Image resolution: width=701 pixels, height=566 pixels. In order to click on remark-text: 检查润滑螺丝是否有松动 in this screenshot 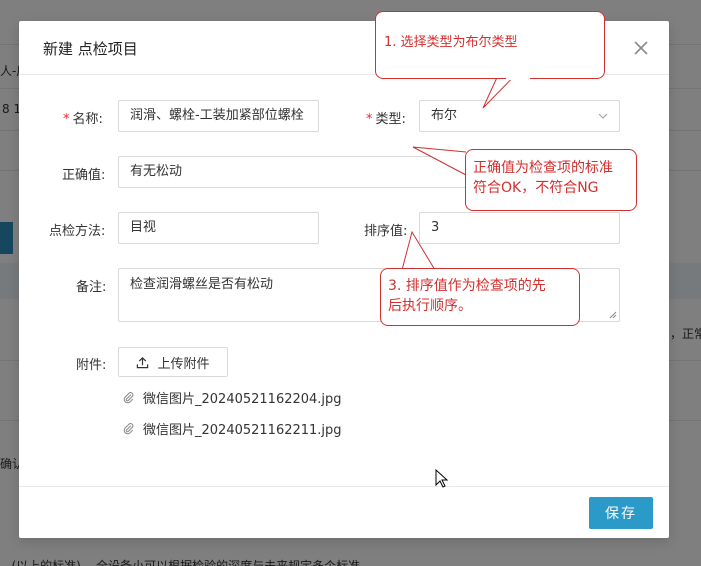, I will do `click(202, 284)`.